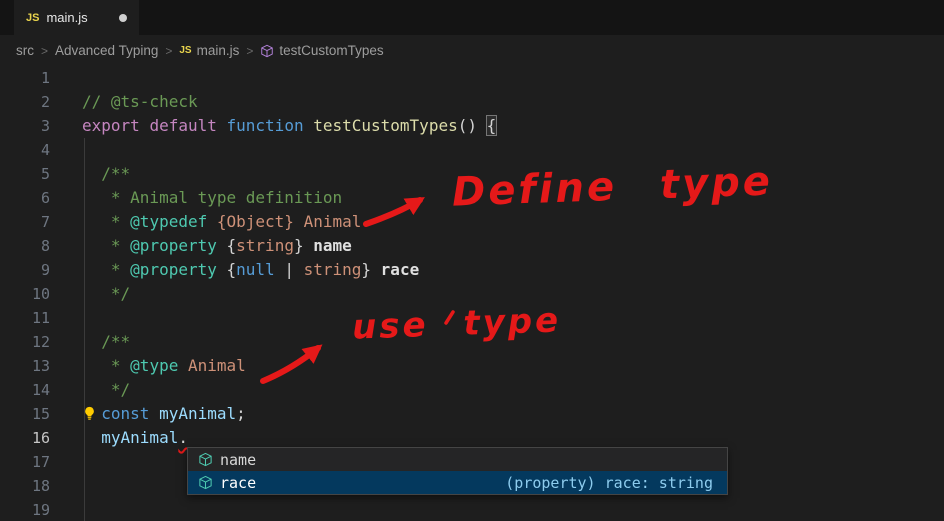 The height and width of the screenshot is (521, 944). I want to click on line-number: 7, so click(45, 222).